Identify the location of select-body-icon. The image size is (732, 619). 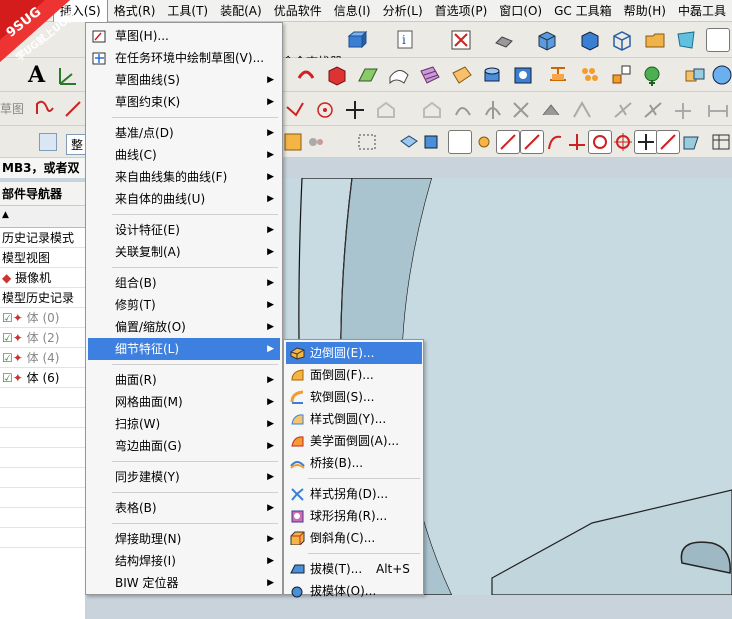
(409, 142).